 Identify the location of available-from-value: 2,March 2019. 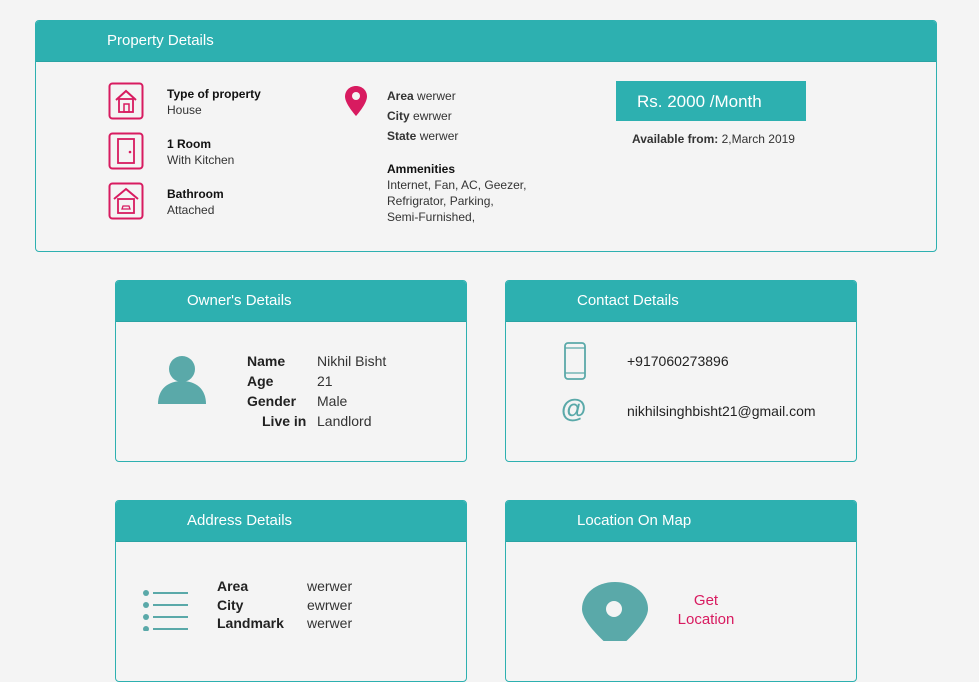
(758, 139).